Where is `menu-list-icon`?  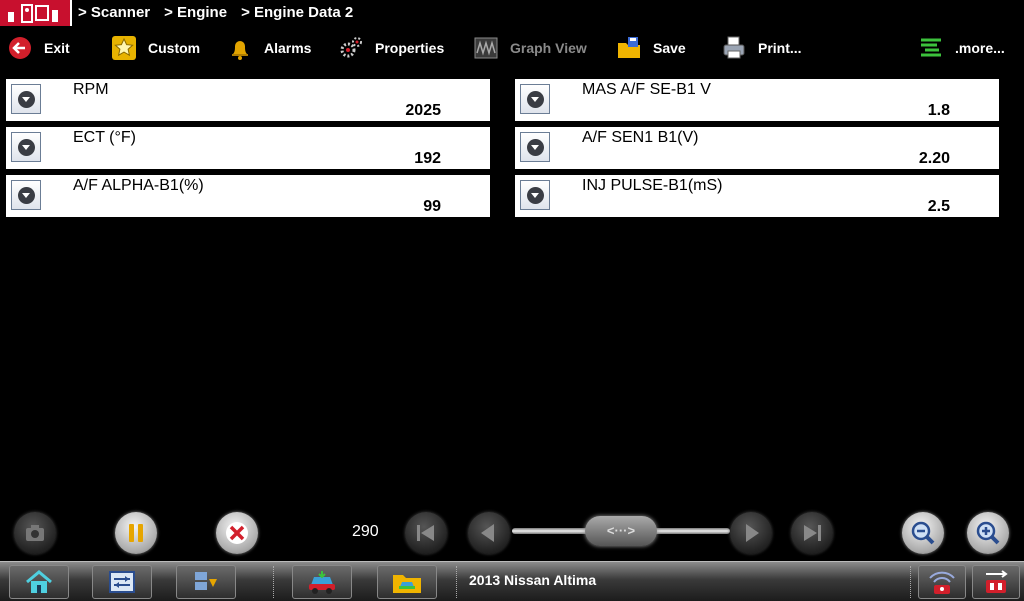
menu-list-icon is located at coordinates (931, 48).